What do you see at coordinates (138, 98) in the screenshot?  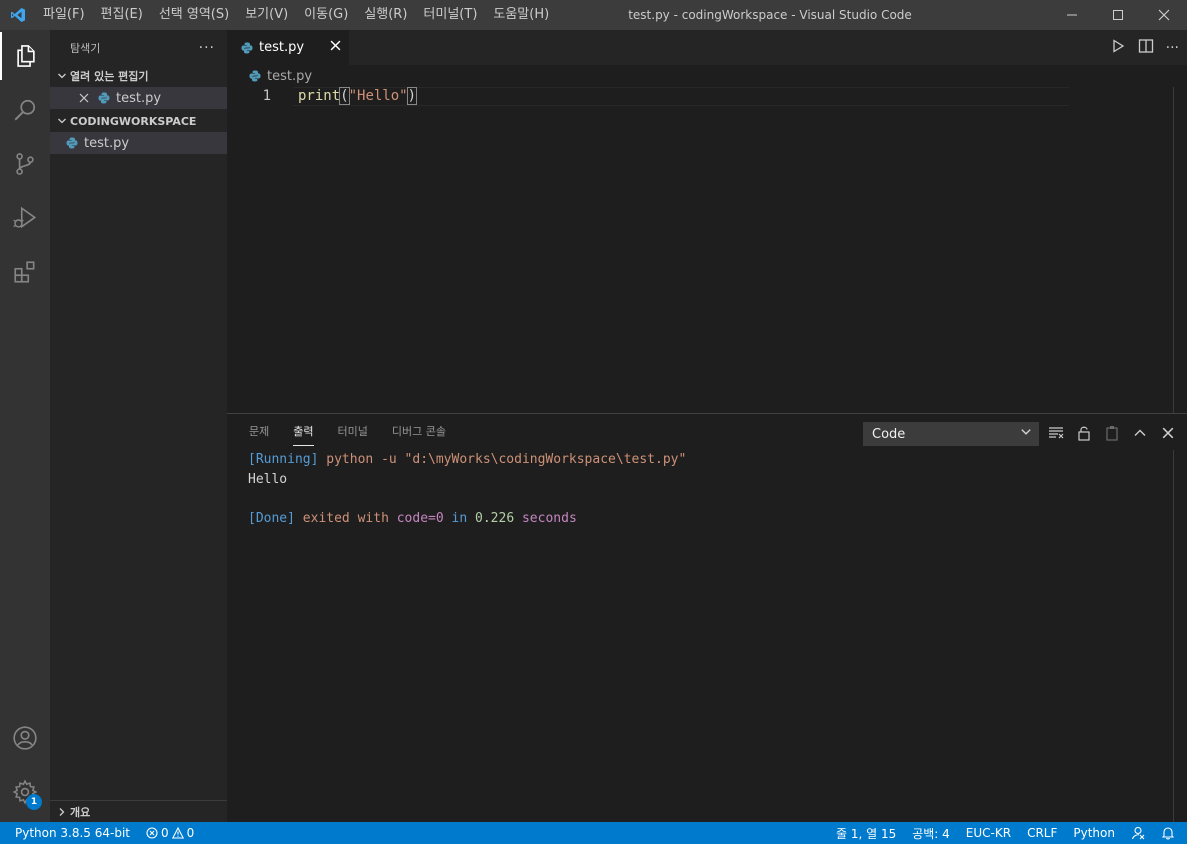 I see `open-editor-item: test.py` at bounding box center [138, 98].